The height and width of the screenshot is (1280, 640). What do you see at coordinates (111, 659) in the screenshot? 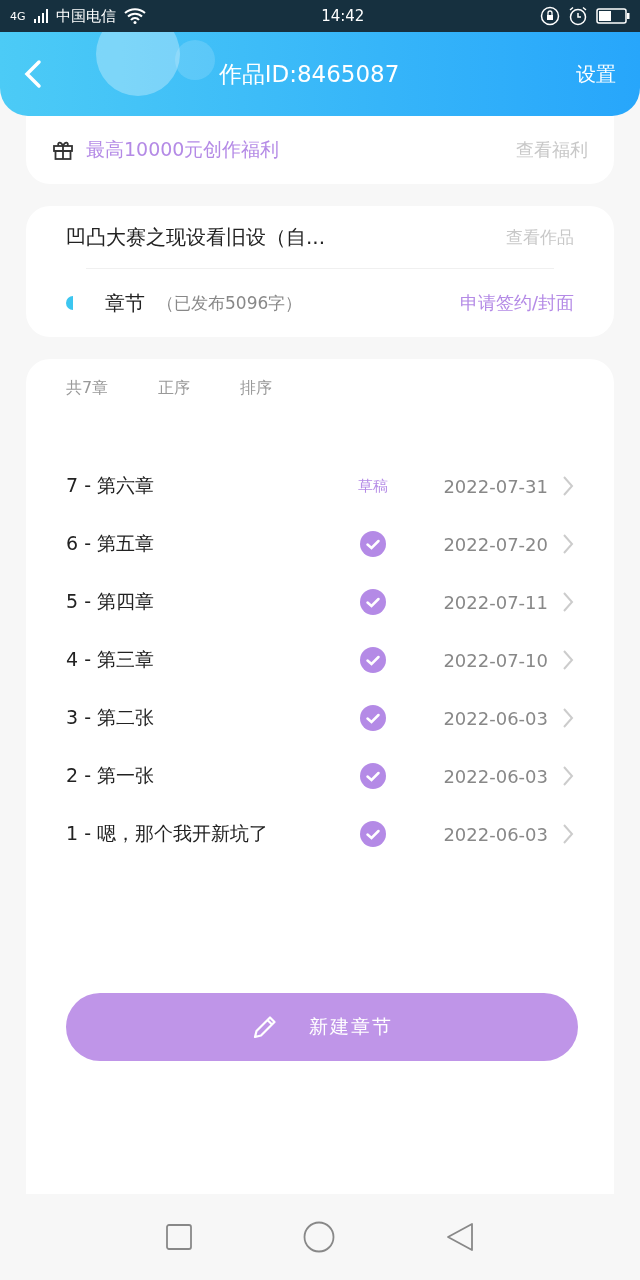
I see `chapter-title: 4 - 第三章` at bounding box center [111, 659].